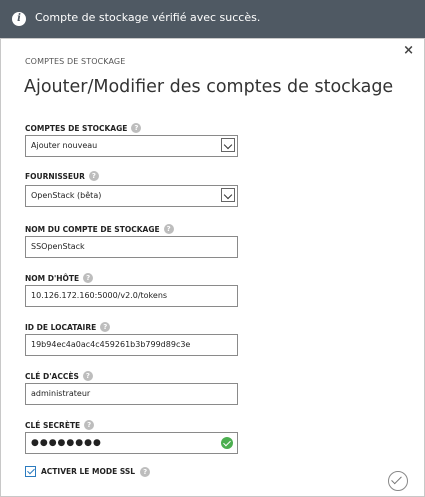  I want to click on confirm-button, so click(398, 481).